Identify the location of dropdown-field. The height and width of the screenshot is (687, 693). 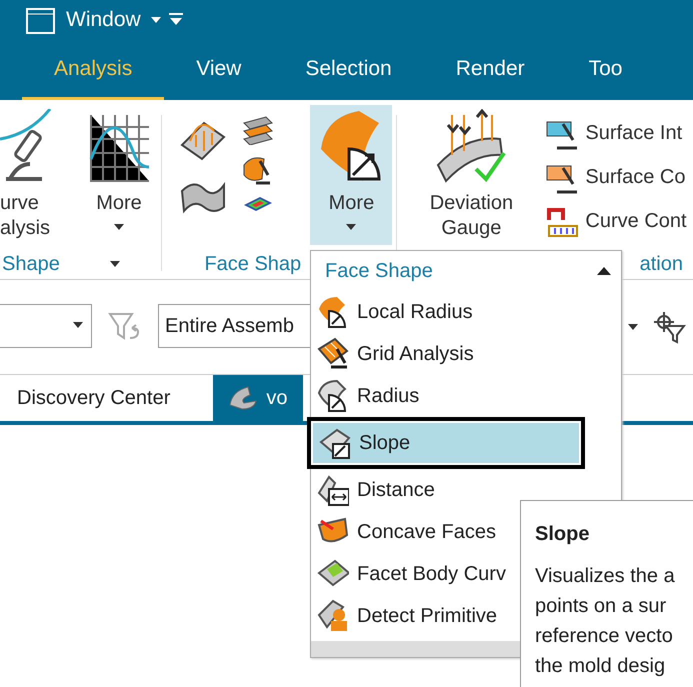
(46, 326).